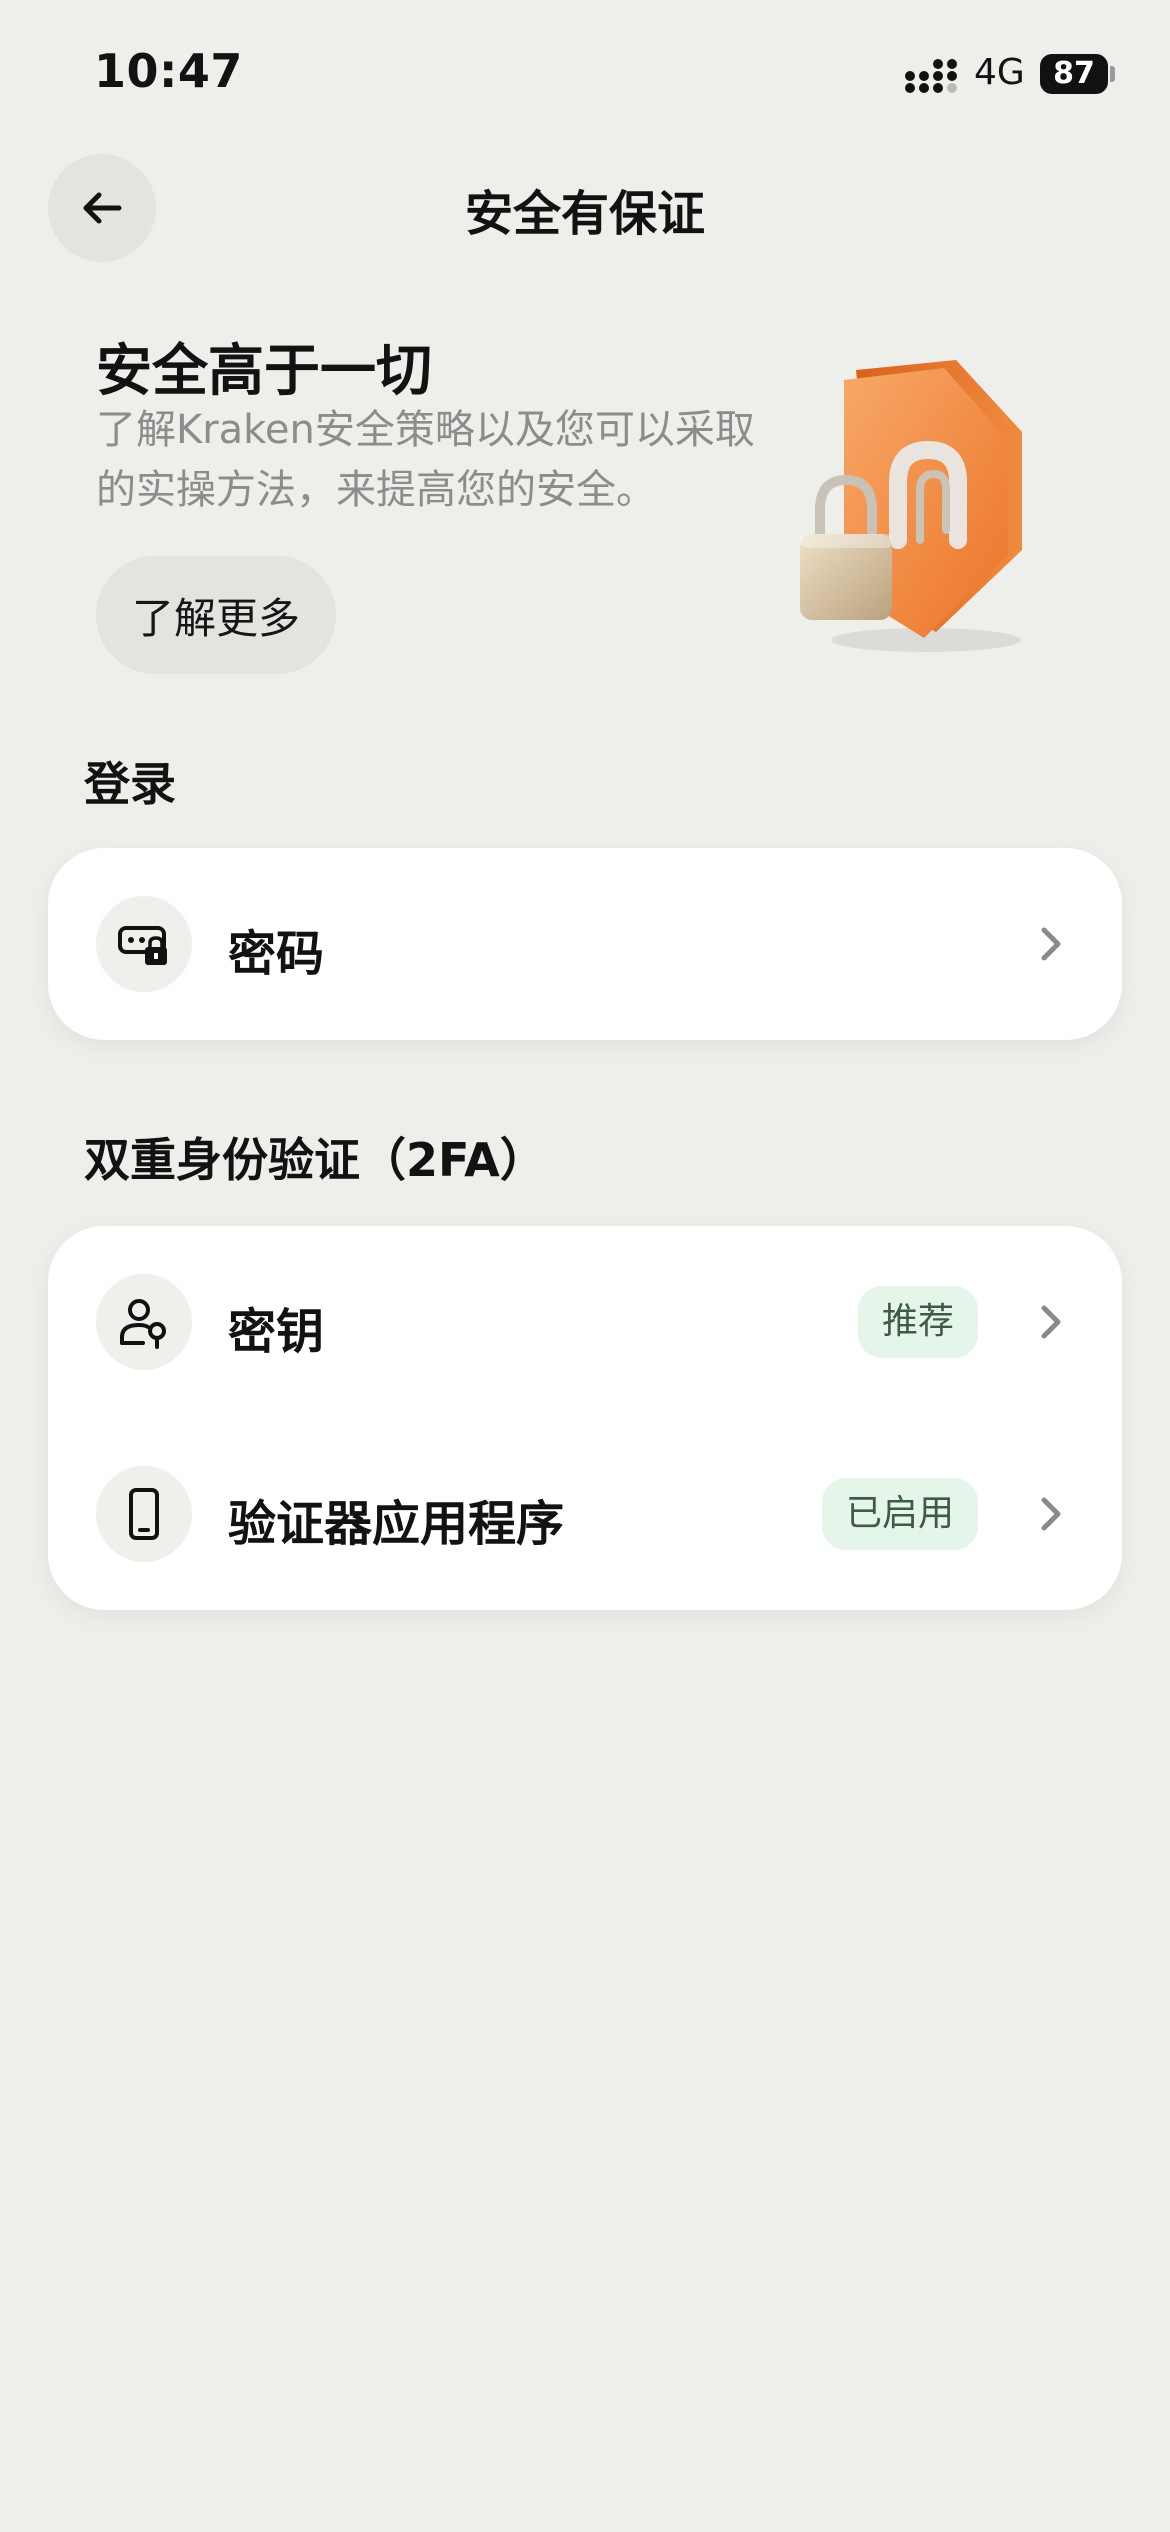 This screenshot has height=2532, width=1170. I want to click on password-lock-icon, so click(142, 945).